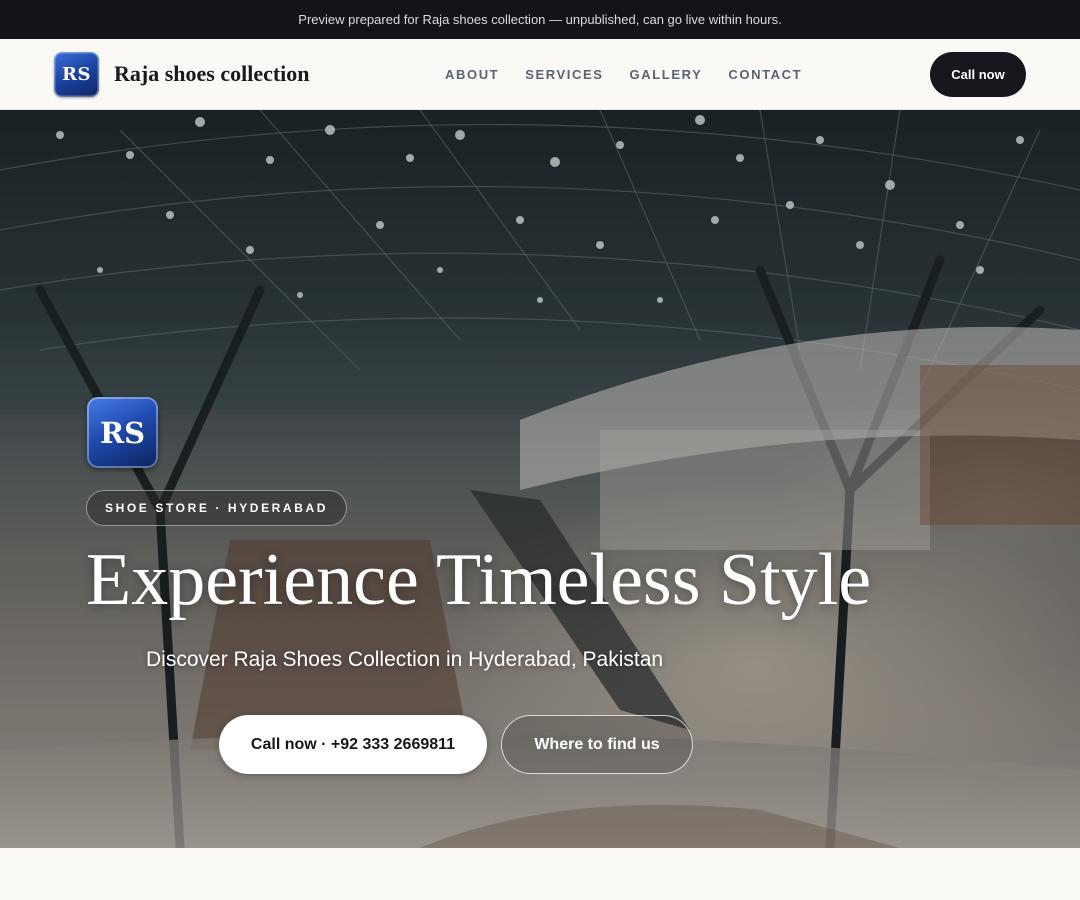  What do you see at coordinates (597, 744) in the screenshot?
I see `where-to-find-us-button: Where to find us` at bounding box center [597, 744].